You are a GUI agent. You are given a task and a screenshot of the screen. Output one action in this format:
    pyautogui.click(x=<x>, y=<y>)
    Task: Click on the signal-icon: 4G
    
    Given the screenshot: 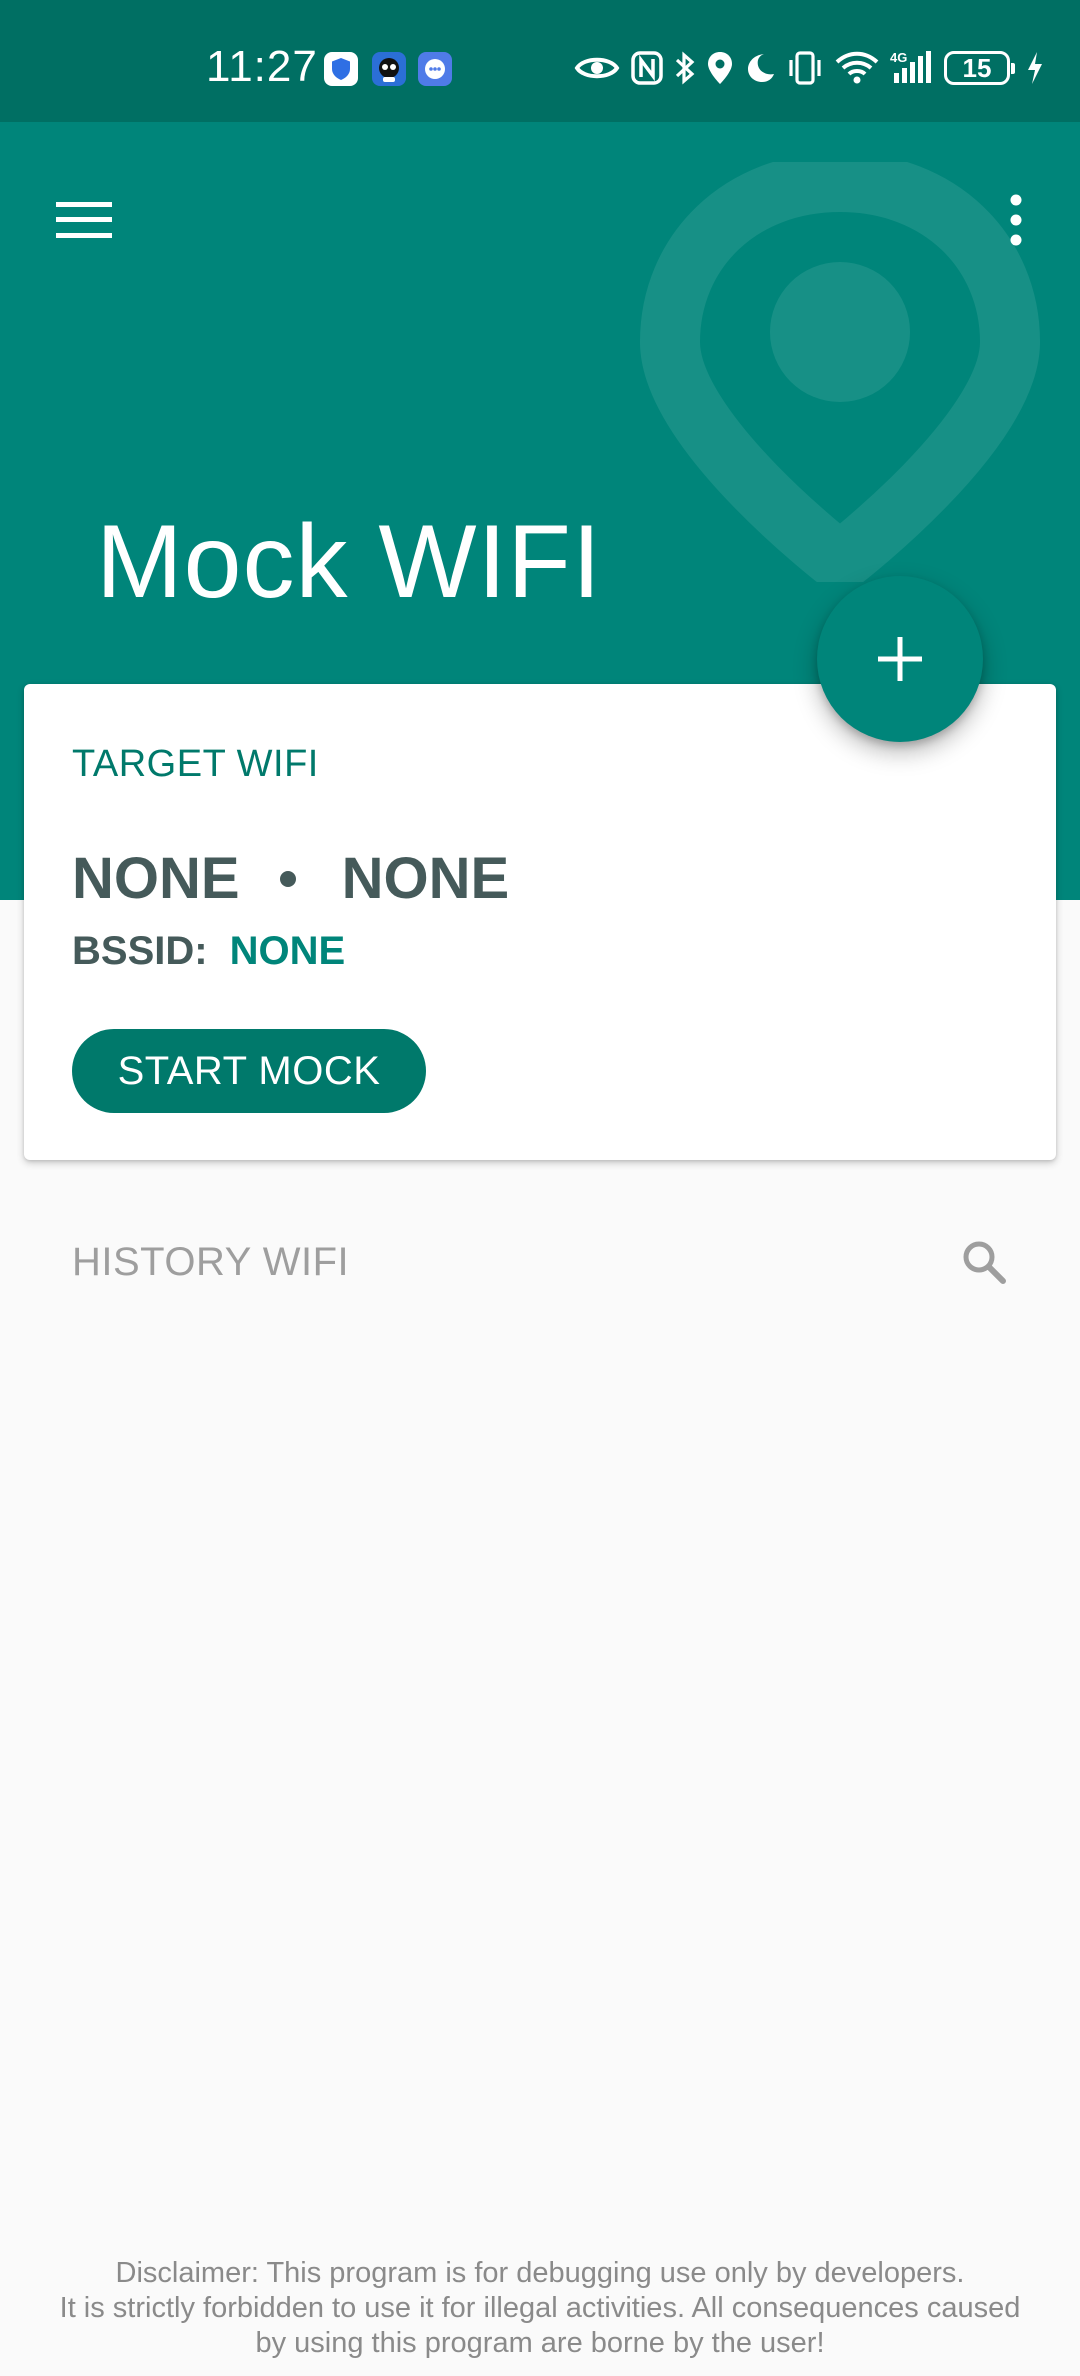 What is the action you would take?
    pyautogui.click(x=912, y=68)
    